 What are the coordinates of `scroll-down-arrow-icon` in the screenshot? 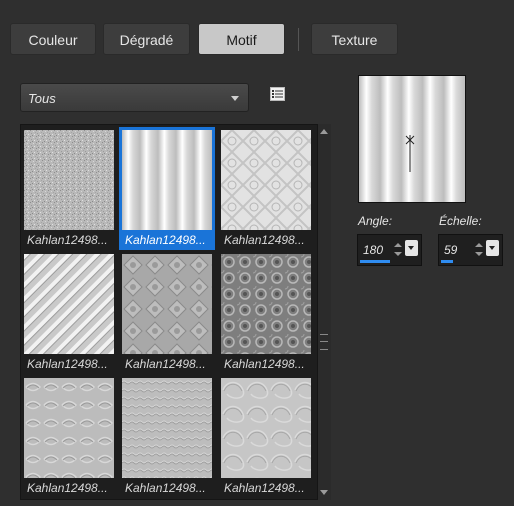 It's located at (324, 492).